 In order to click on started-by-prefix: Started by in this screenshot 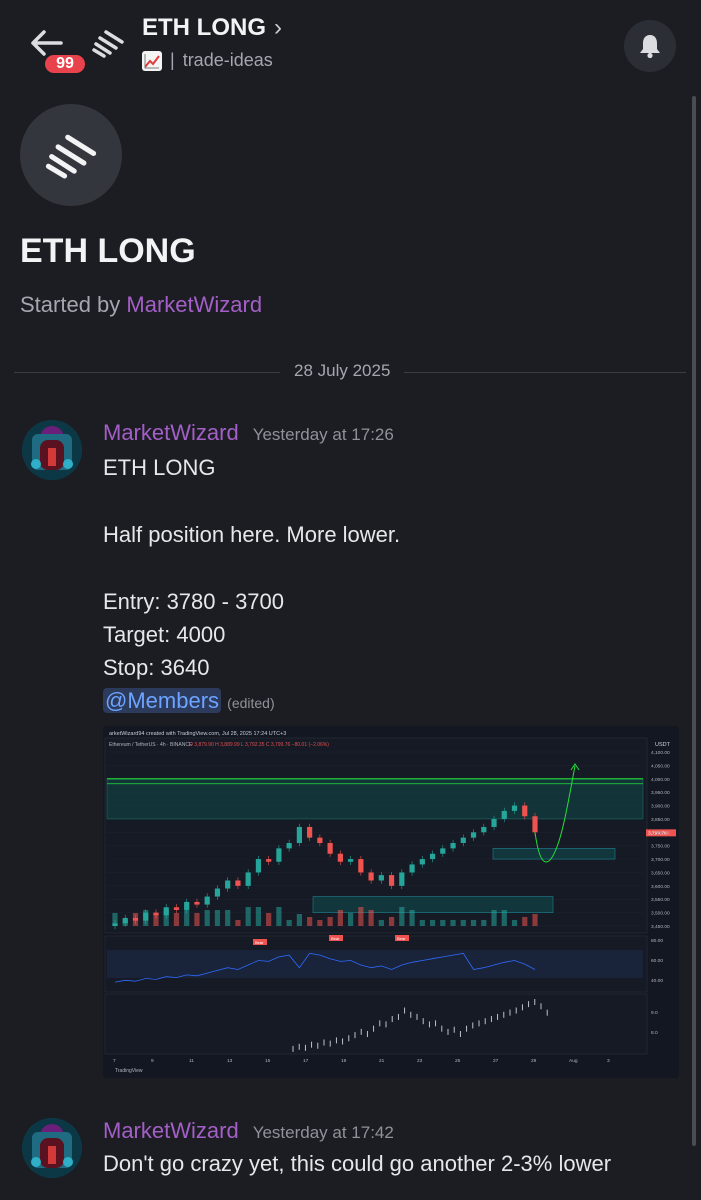, I will do `click(70, 304)`.